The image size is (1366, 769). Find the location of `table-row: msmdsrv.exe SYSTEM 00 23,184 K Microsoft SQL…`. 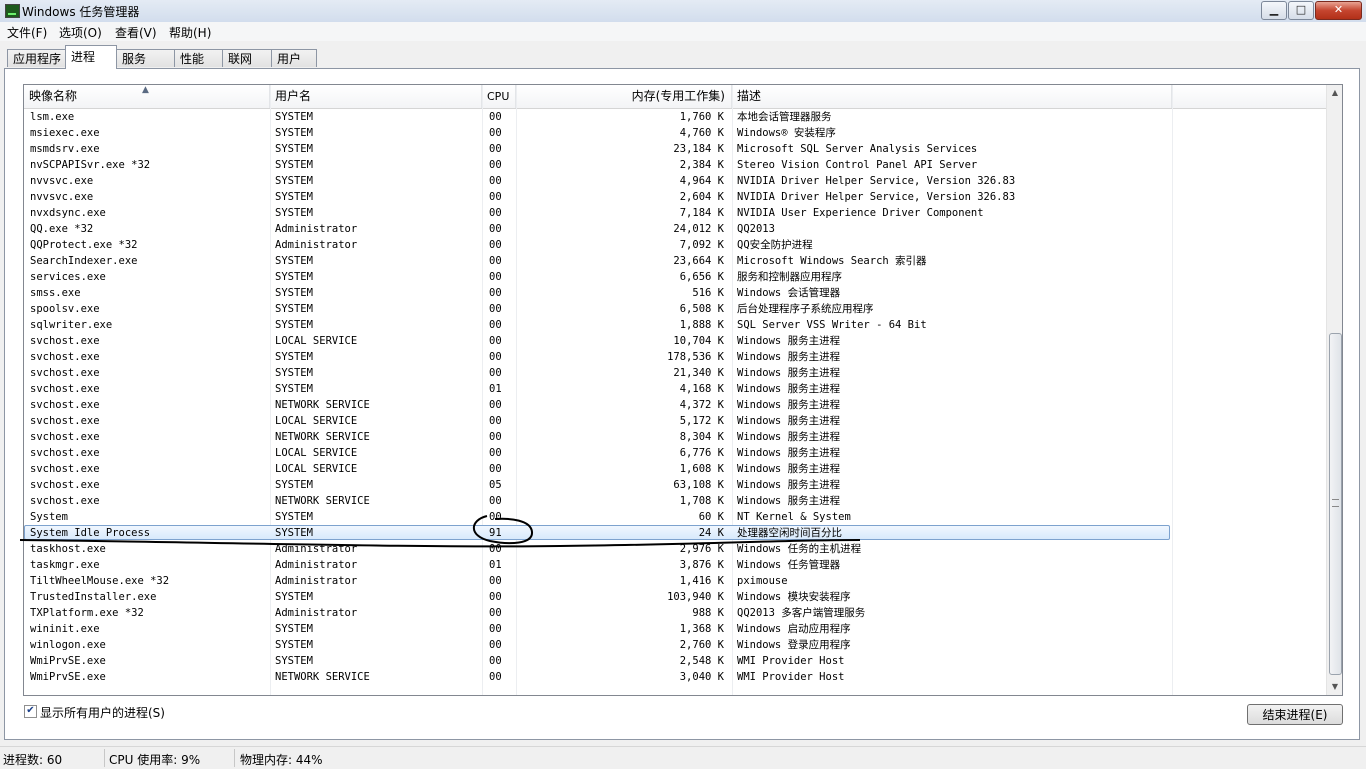

table-row: msmdsrv.exe SYSTEM 00 23,184 K Microsoft SQL… is located at coordinates (675, 149).